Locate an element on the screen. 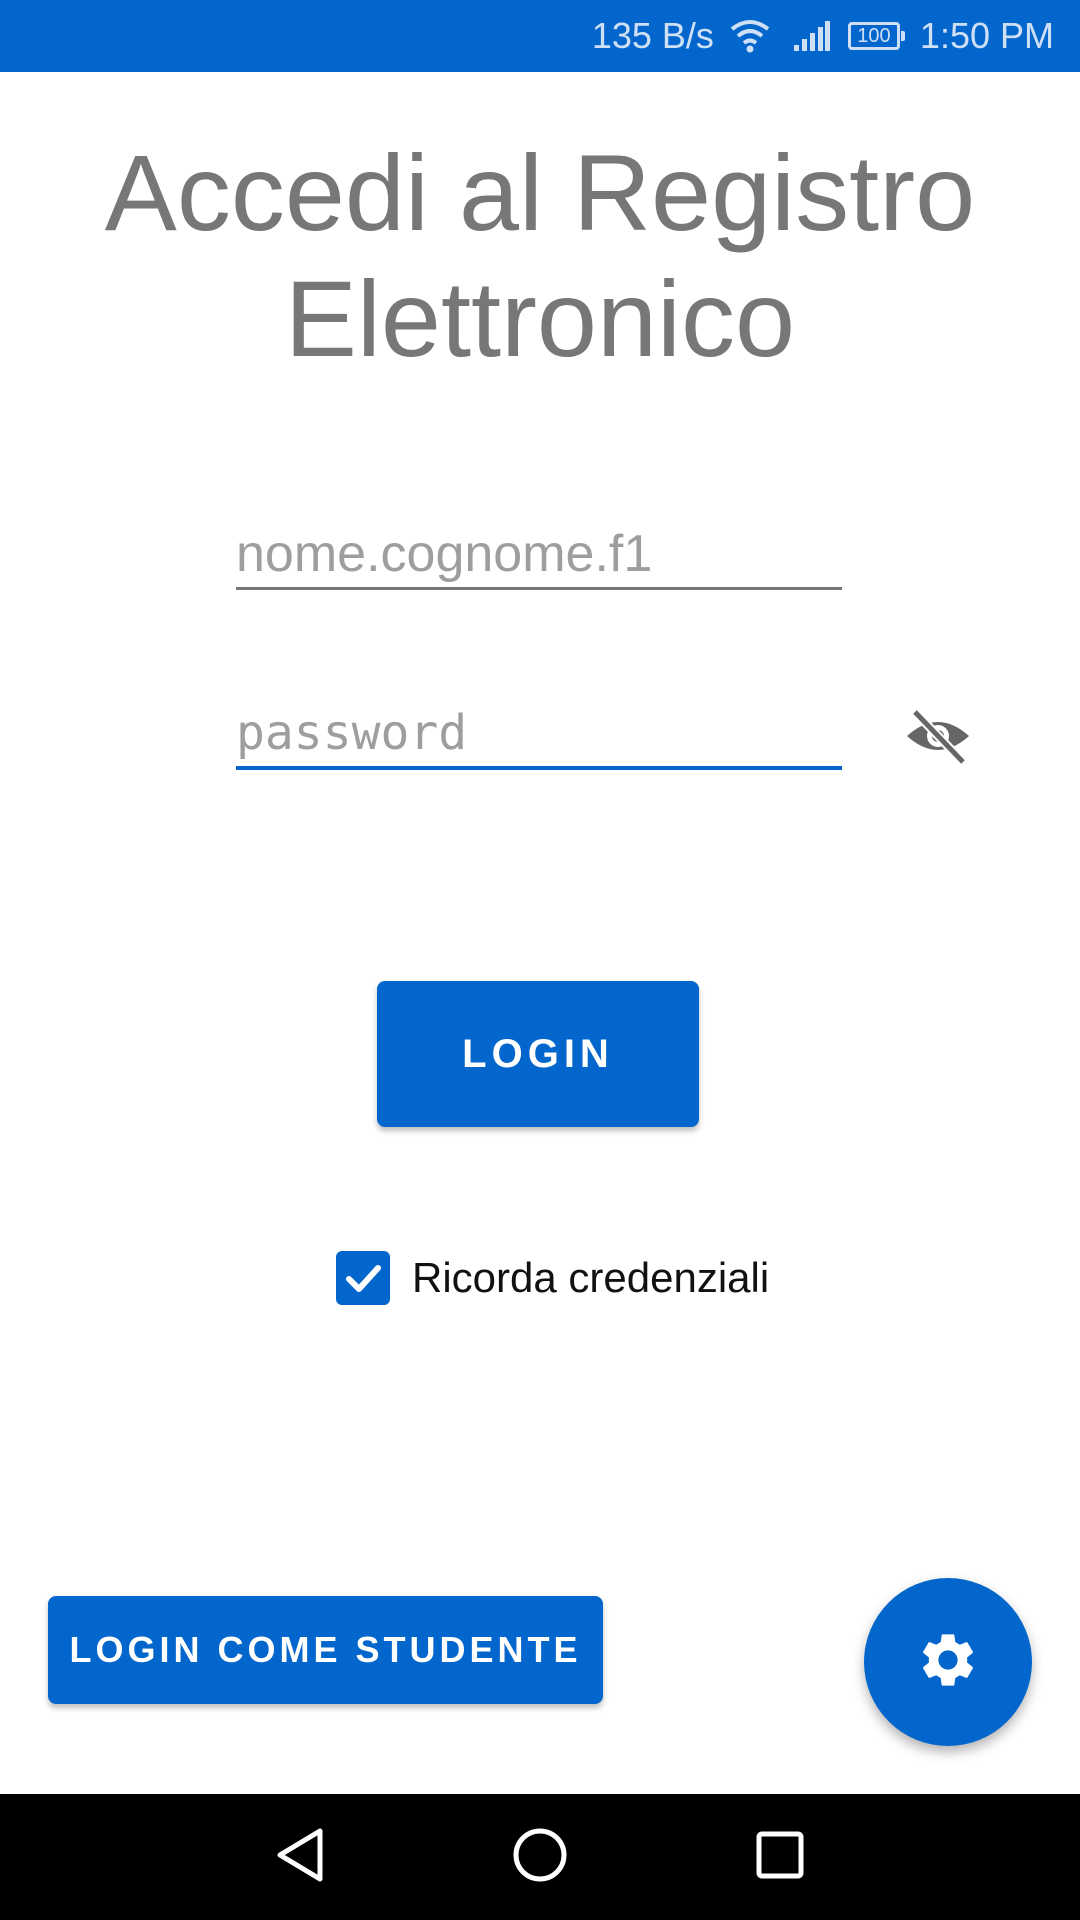 The height and width of the screenshot is (1920, 1080). student-login-button: LOGIN COME STUDENTE is located at coordinates (325, 1650).